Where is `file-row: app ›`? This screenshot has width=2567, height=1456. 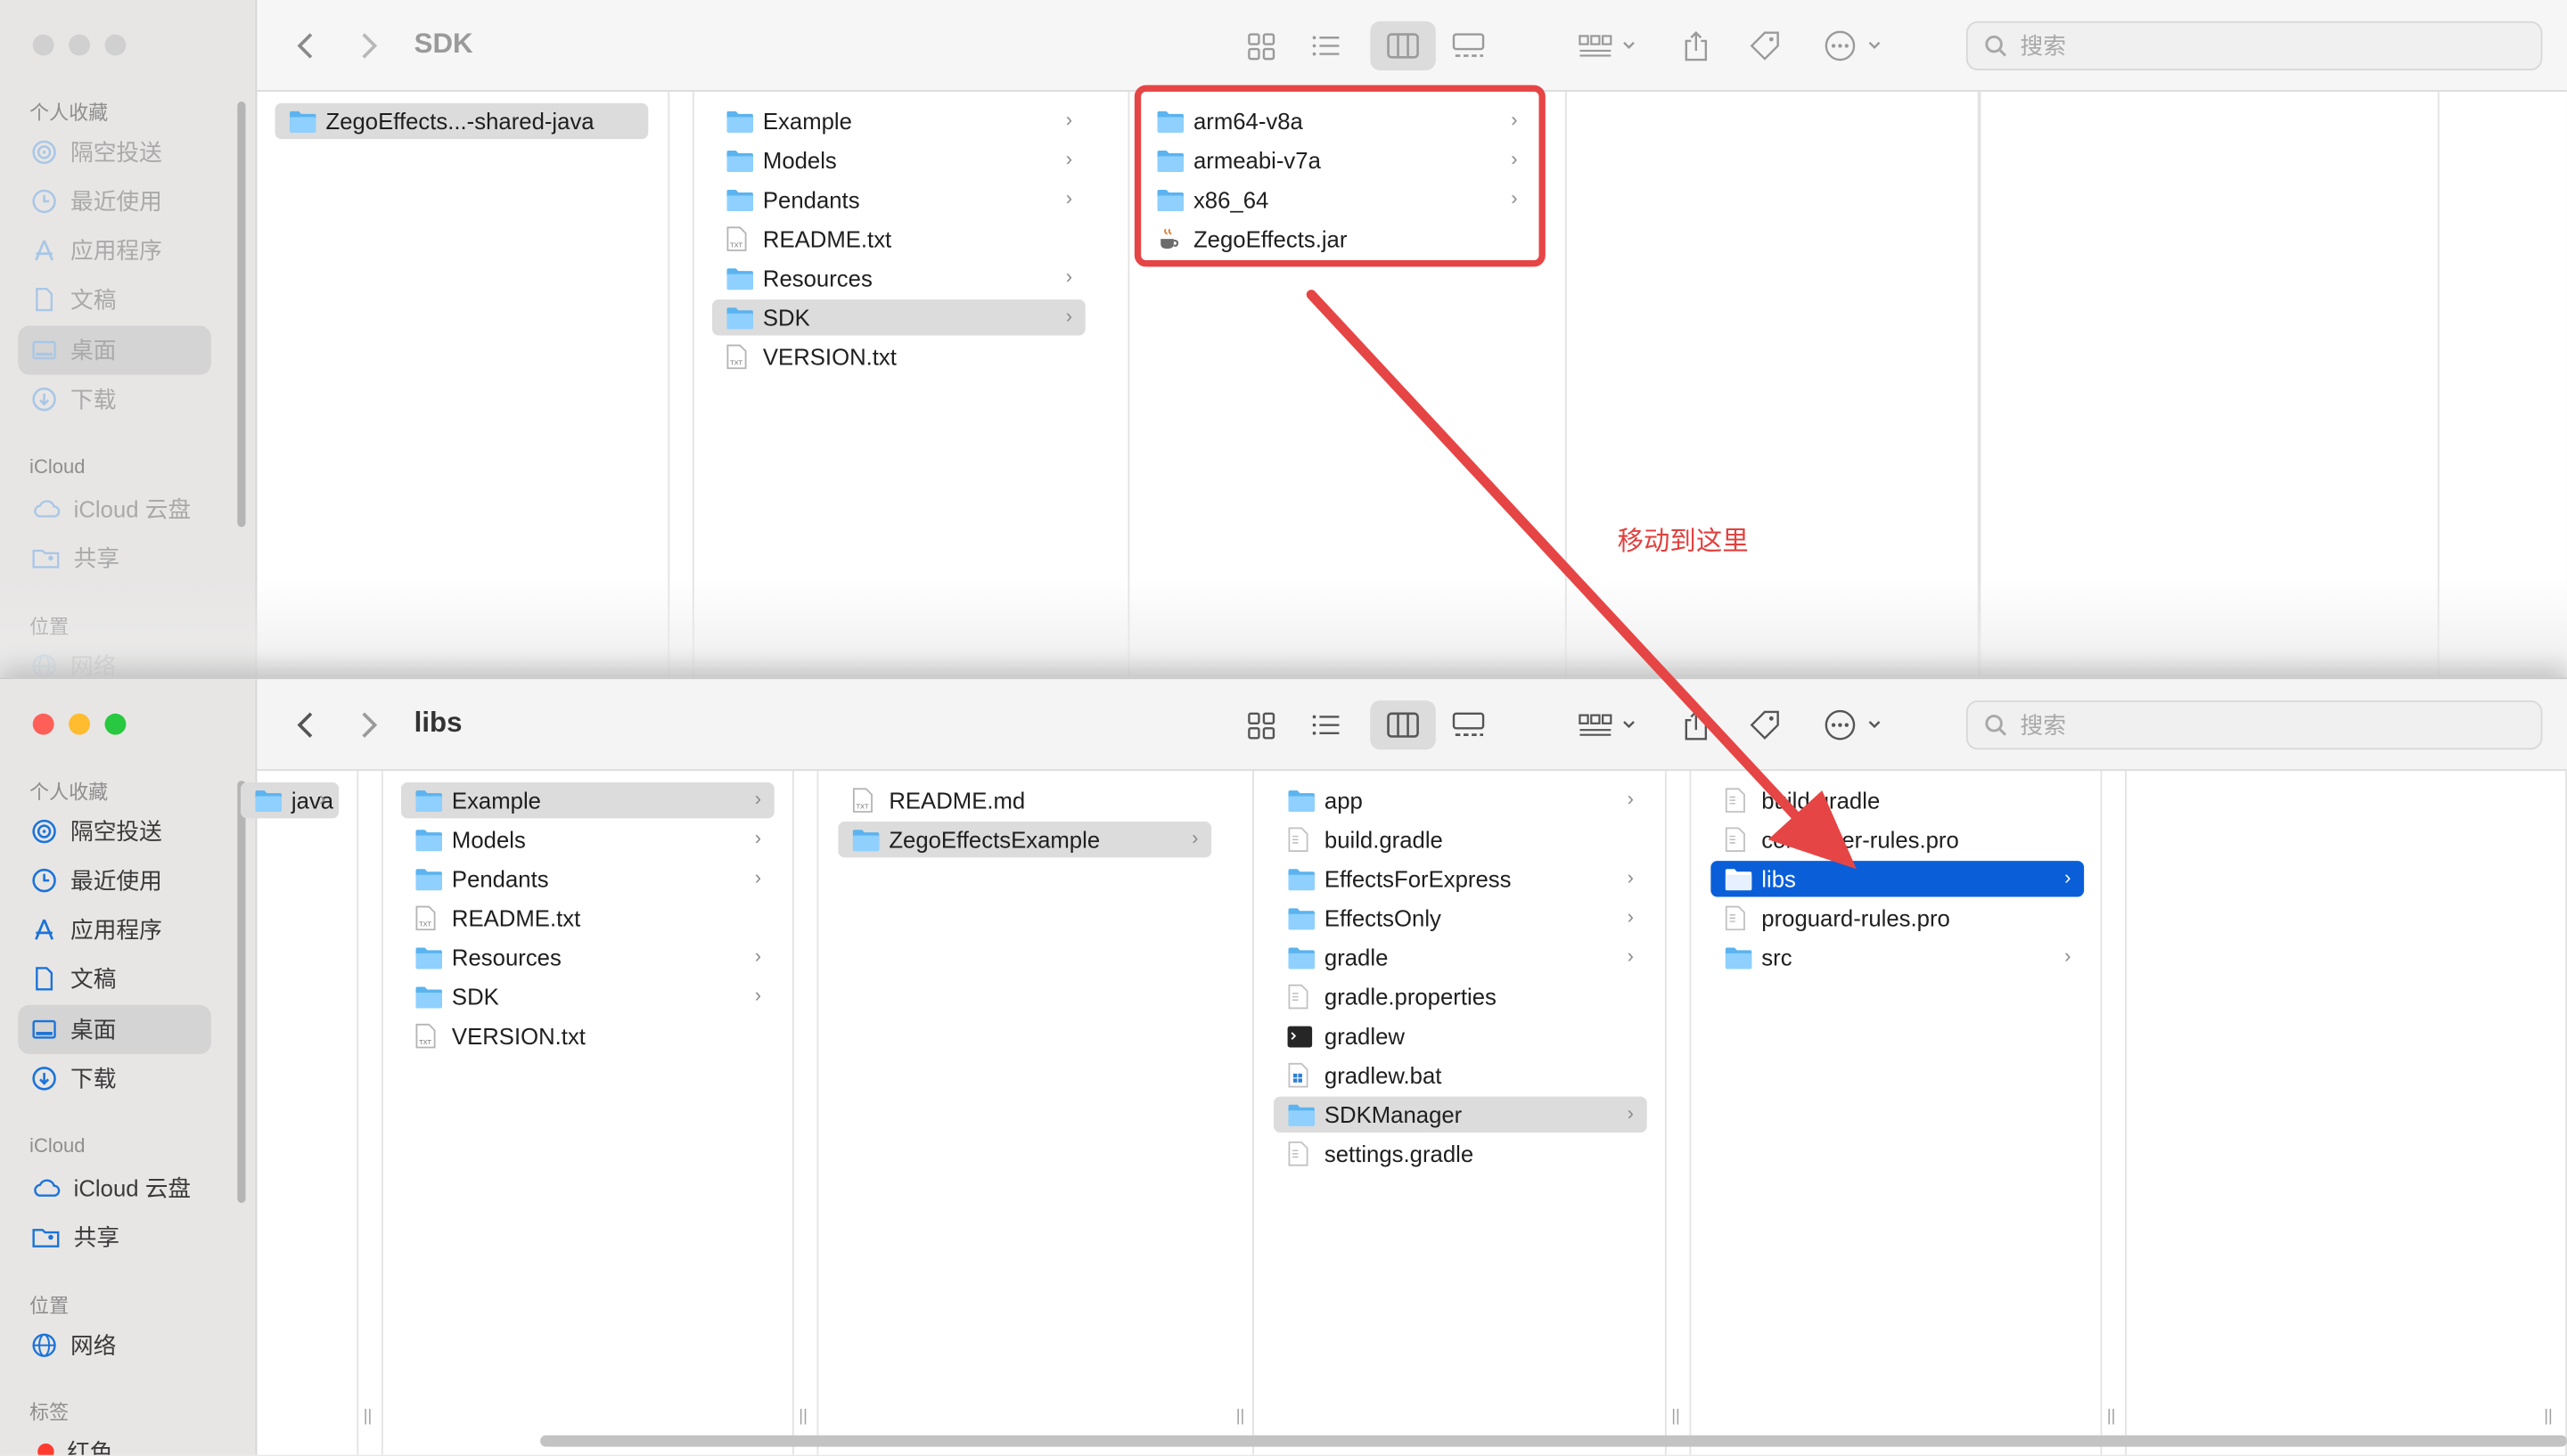
file-row: app › is located at coordinates (1461, 800).